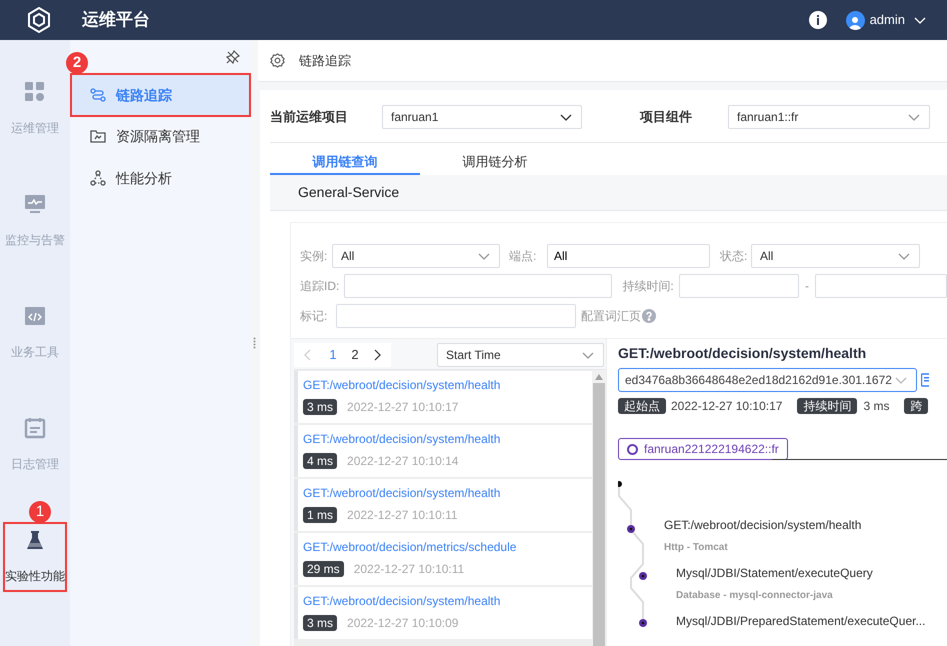  What do you see at coordinates (39, 20) in the screenshot?
I see `cube-logo-icon` at bounding box center [39, 20].